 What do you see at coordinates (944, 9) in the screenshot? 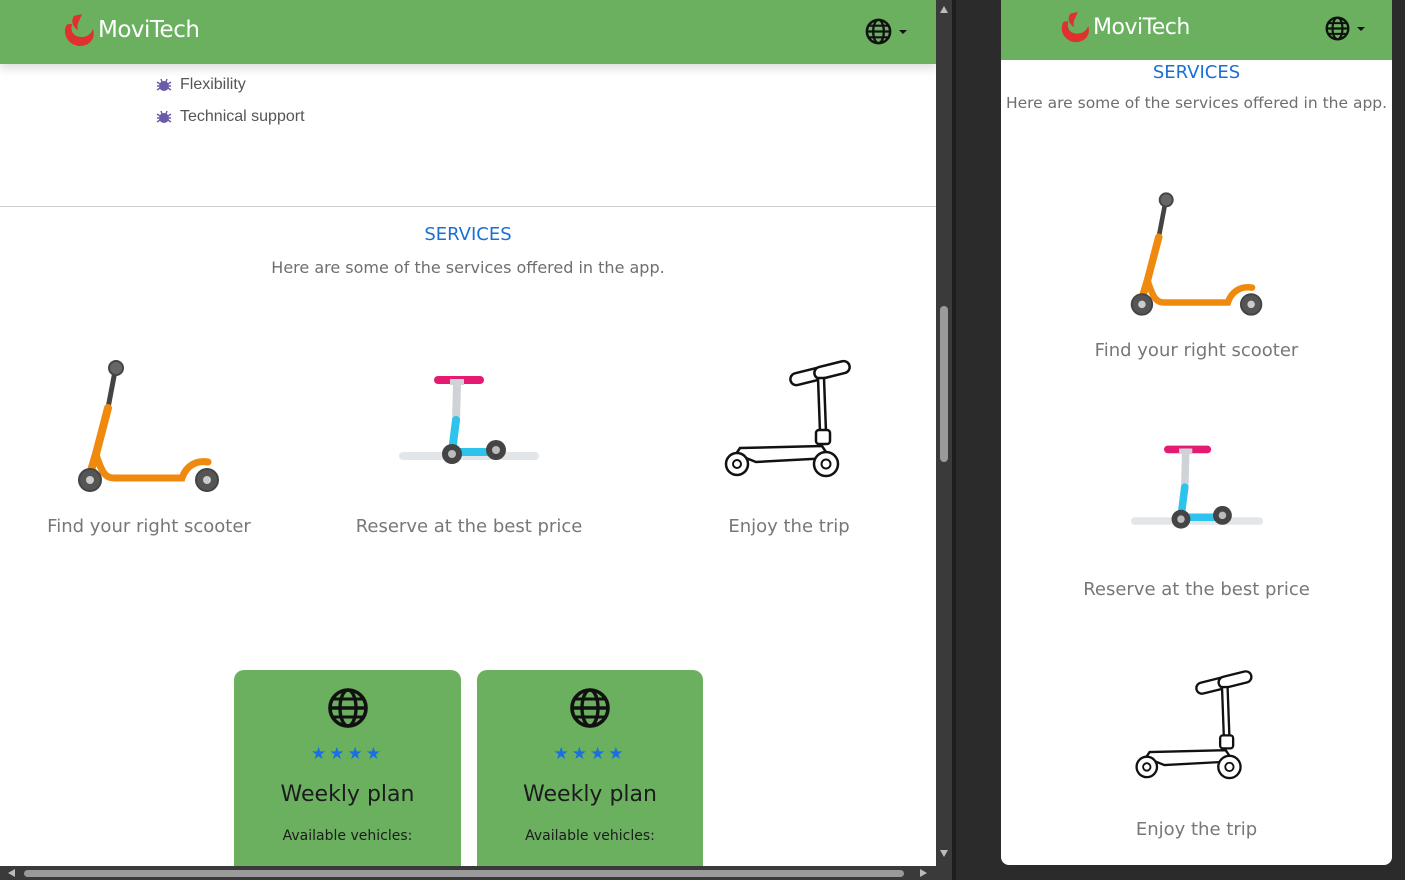
I see `scroll-up-arrow-icon` at bounding box center [944, 9].